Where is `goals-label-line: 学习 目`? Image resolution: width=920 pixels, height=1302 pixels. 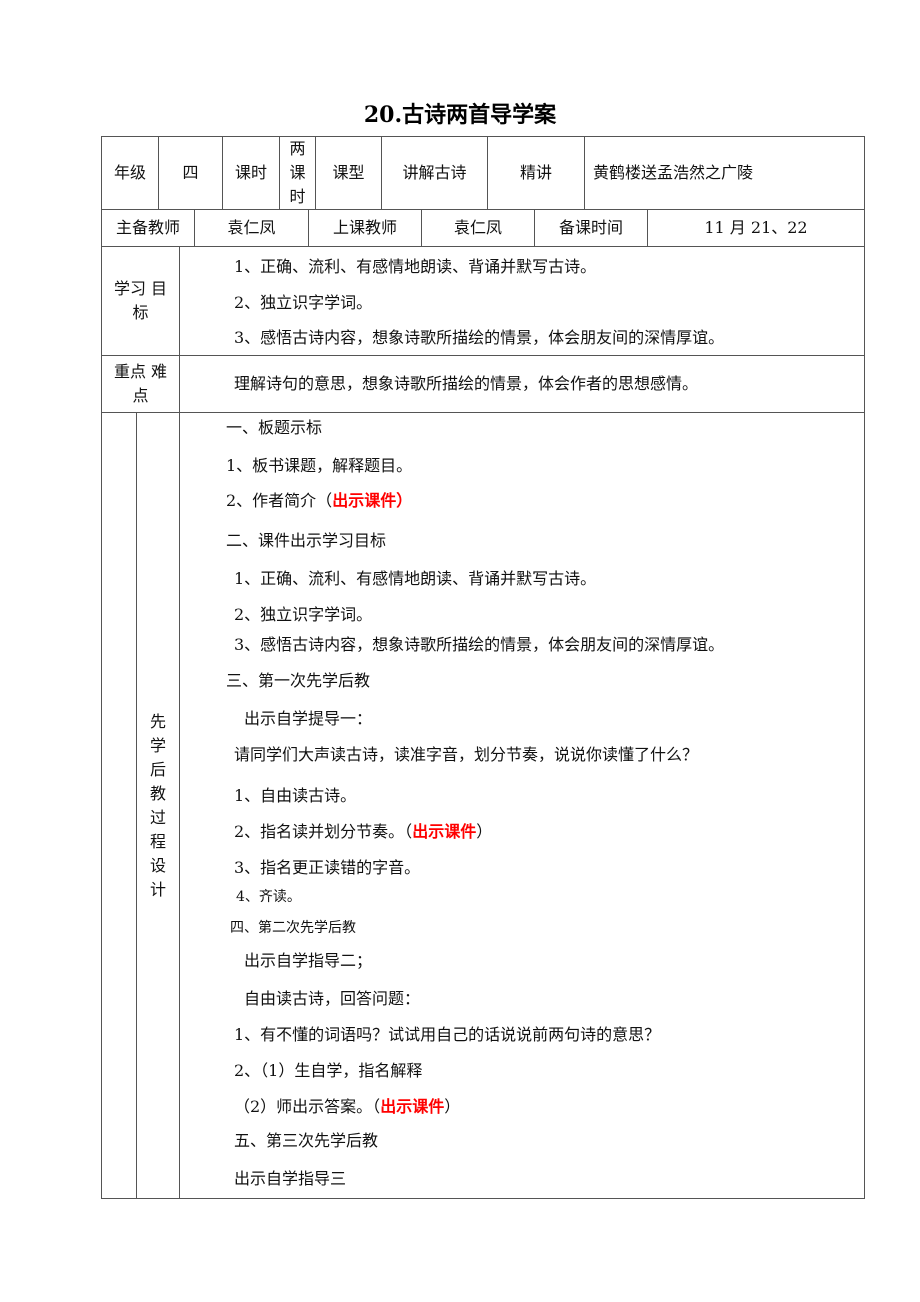 goals-label-line: 学习 目 is located at coordinates (140, 288).